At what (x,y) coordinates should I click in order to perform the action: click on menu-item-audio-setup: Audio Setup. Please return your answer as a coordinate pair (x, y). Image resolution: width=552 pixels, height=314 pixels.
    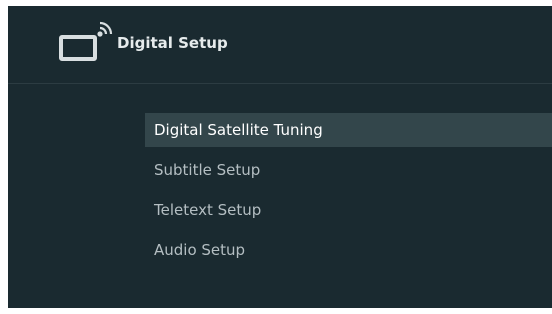
    Looking at the image, I should click on (348, 253).